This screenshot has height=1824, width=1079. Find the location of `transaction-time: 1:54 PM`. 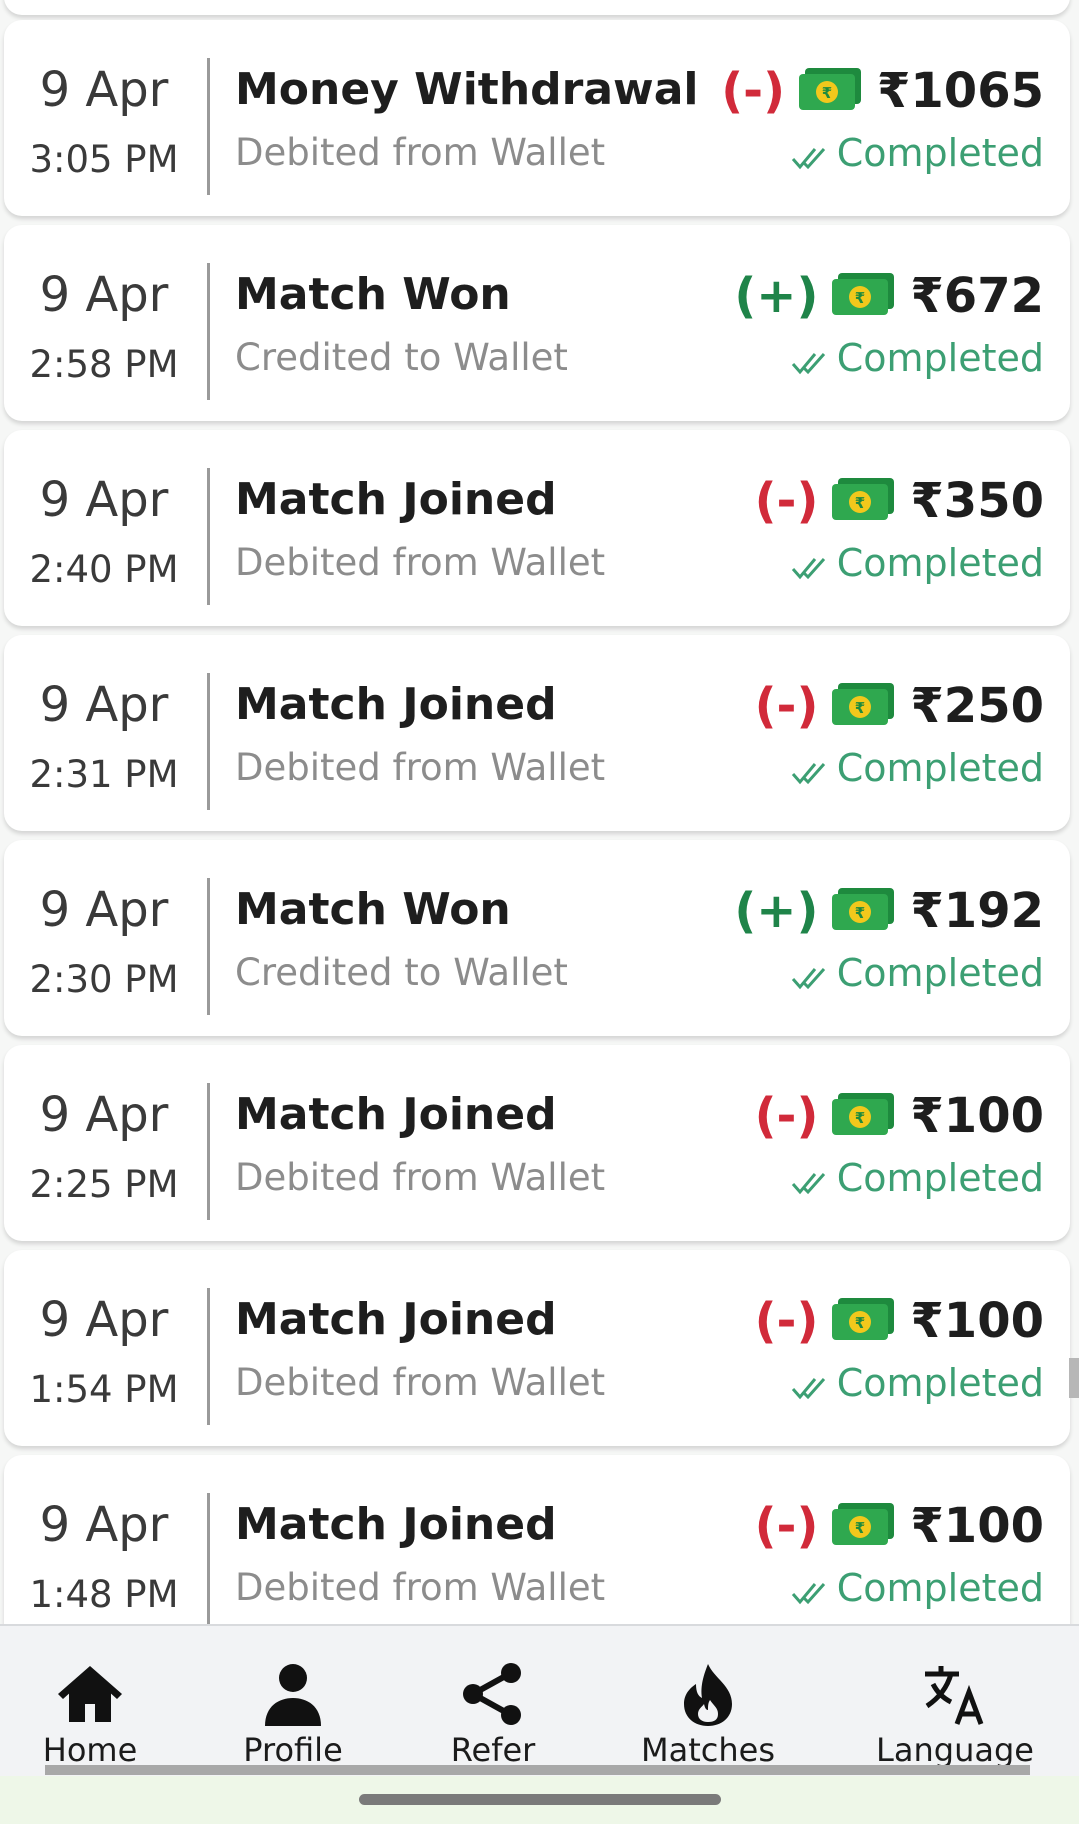

transaction-time: 1:54 PM is located at coordinates (104, 1389).